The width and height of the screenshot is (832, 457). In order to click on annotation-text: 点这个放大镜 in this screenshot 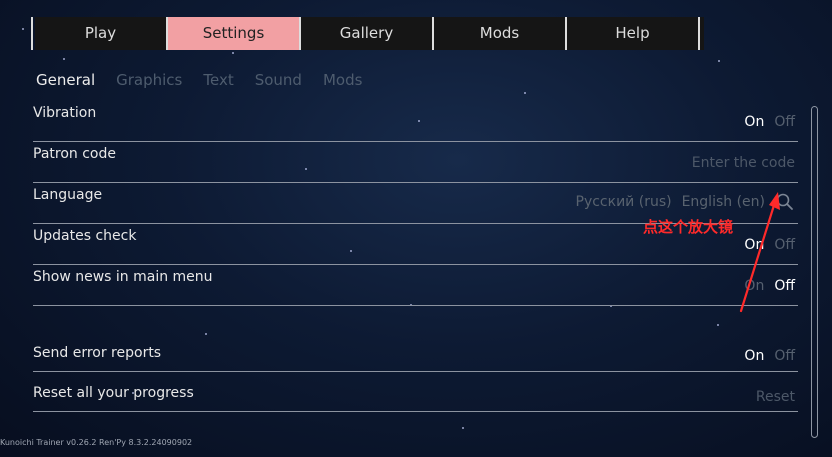, I will do `click(688, 227)`.